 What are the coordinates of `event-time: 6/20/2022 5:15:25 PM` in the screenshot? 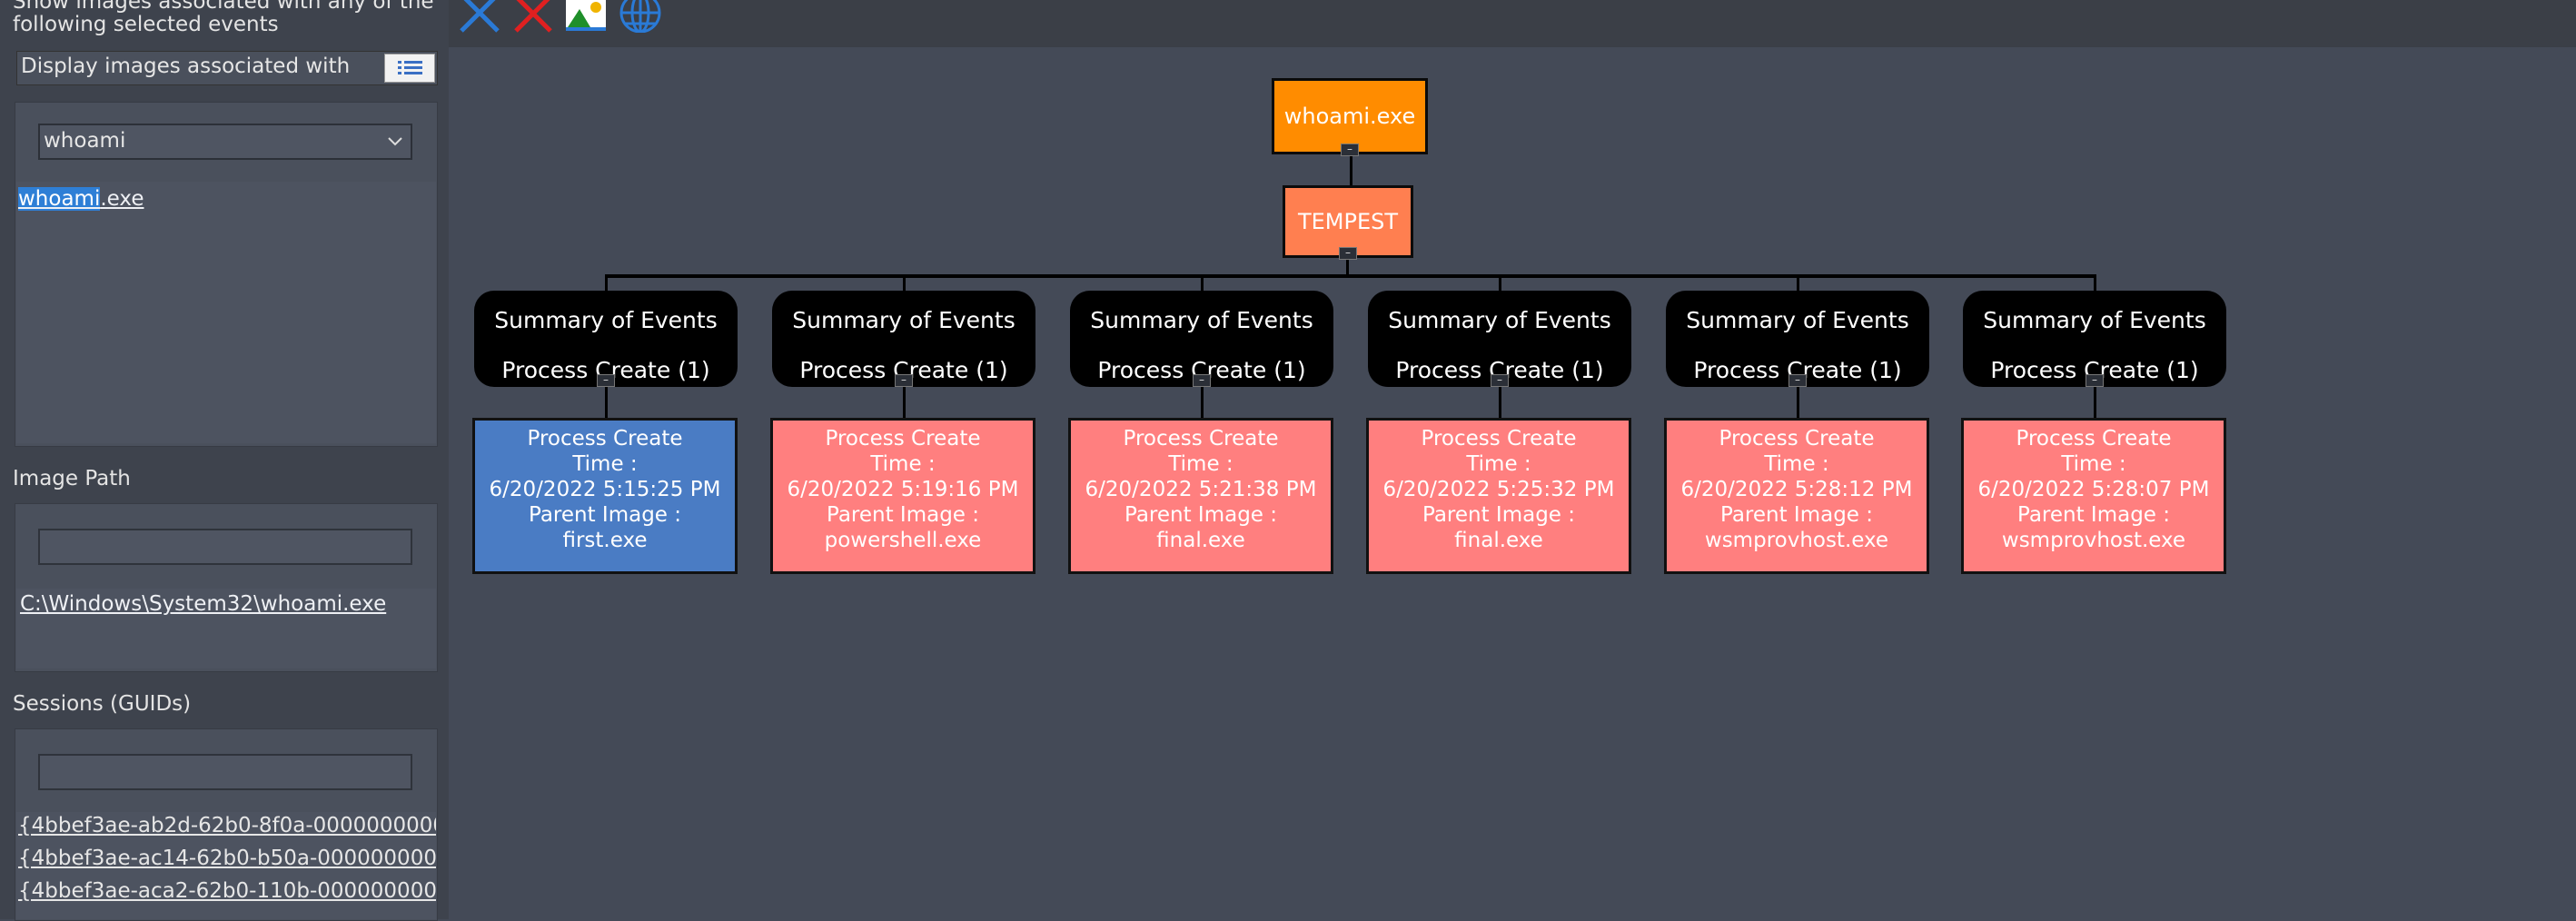 It's located at (605, 490).